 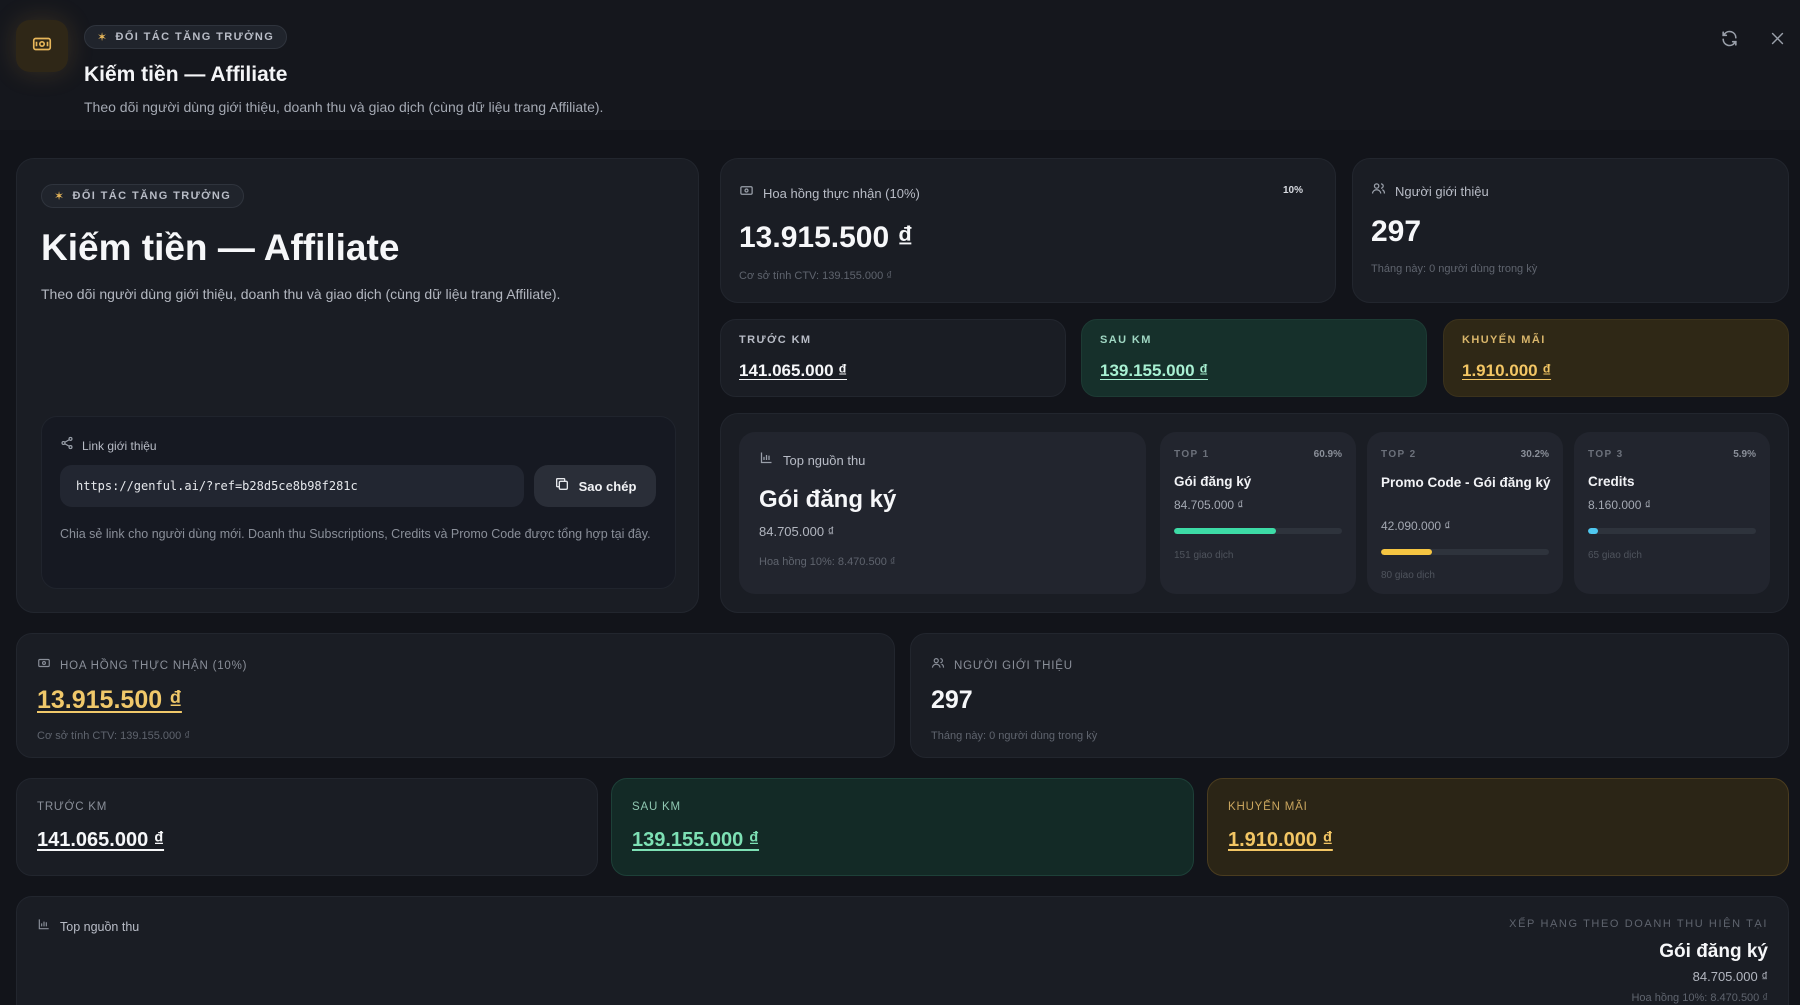 I want to click on lower-promo-card: KHUYẾN MÃI 1.910.000 ₫, so click(x=1498, y=827).